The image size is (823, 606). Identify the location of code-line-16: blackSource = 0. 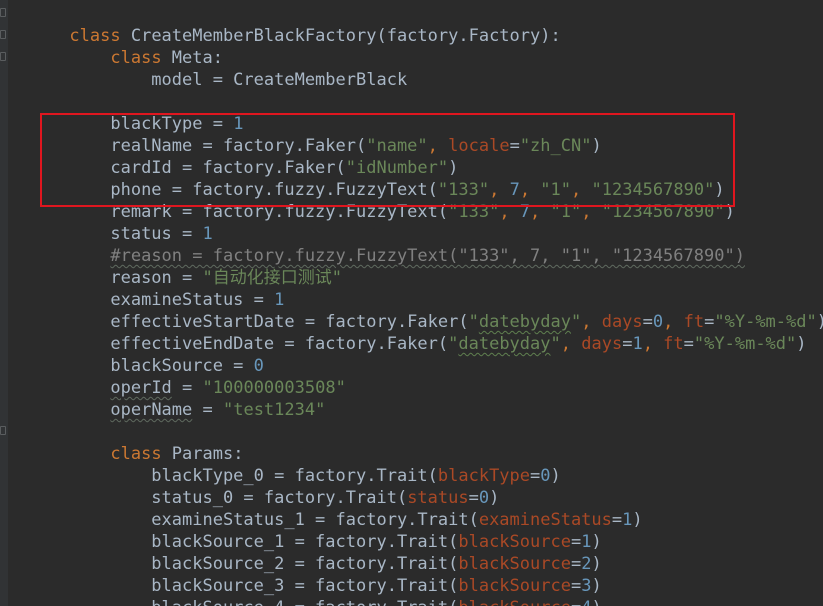
(415, 354).